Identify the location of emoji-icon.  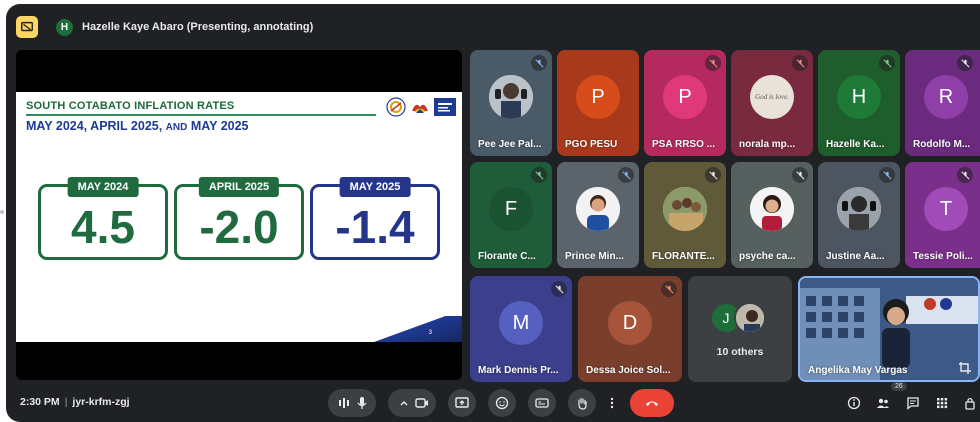
(502, 403).